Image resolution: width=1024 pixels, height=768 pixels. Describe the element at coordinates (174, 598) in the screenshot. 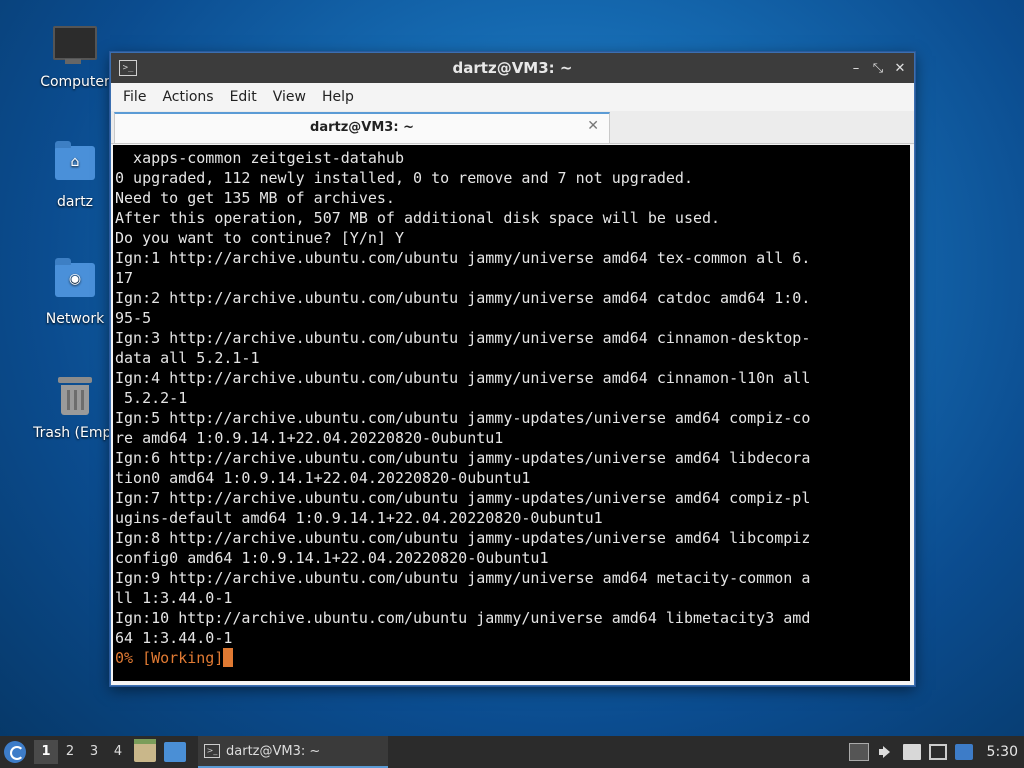

I see `terminal-line: ll 1:3.44.0-1` at that location.